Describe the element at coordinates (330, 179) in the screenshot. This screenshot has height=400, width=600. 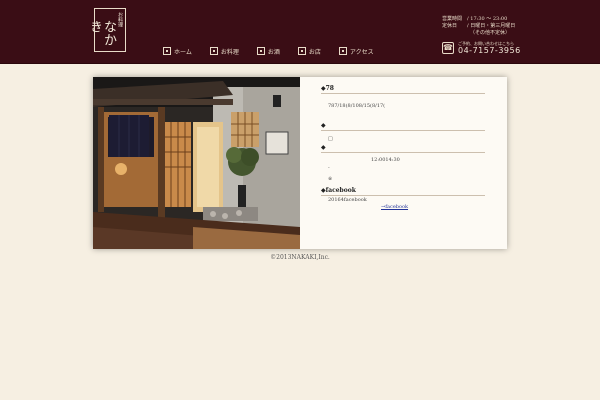
I see `info-line: ※` at that location.